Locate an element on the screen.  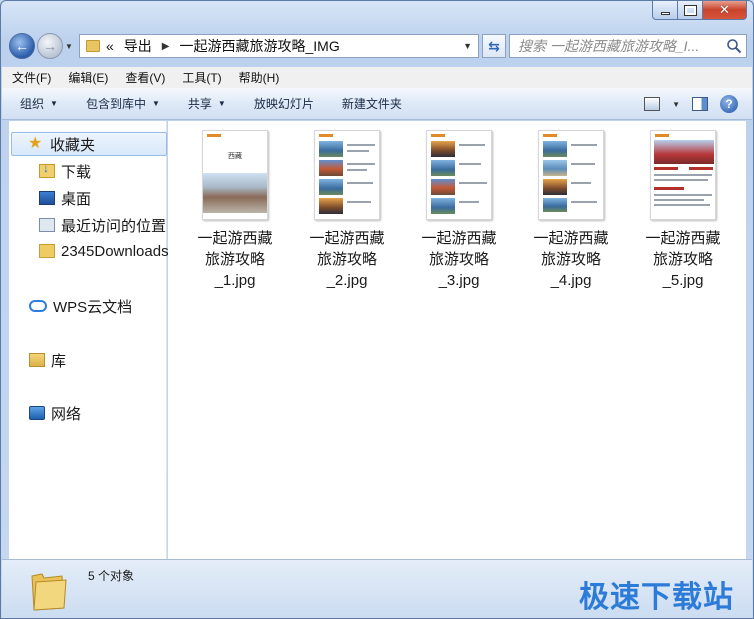
file-name: 一起游西藏 旅游攻略 _5.jpg is located at coordinates (683, 259).